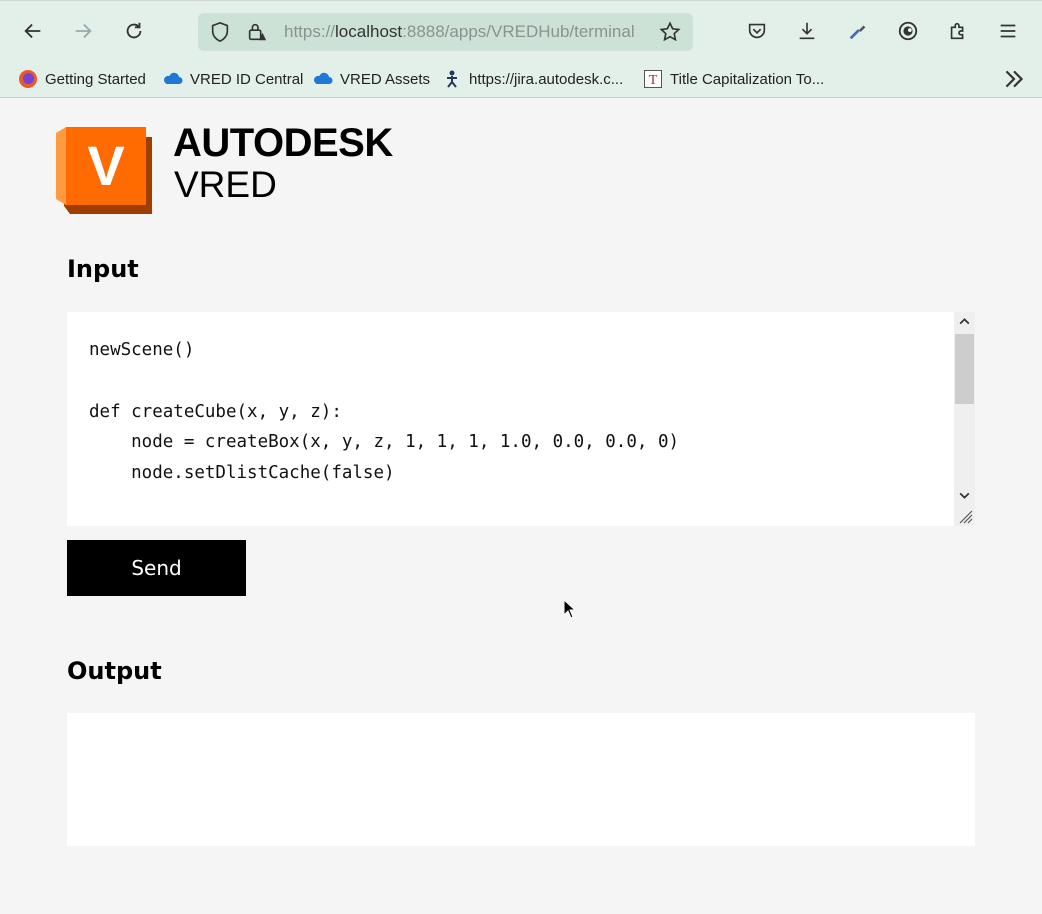  I want to click on pocket-button, so click(757, 31).